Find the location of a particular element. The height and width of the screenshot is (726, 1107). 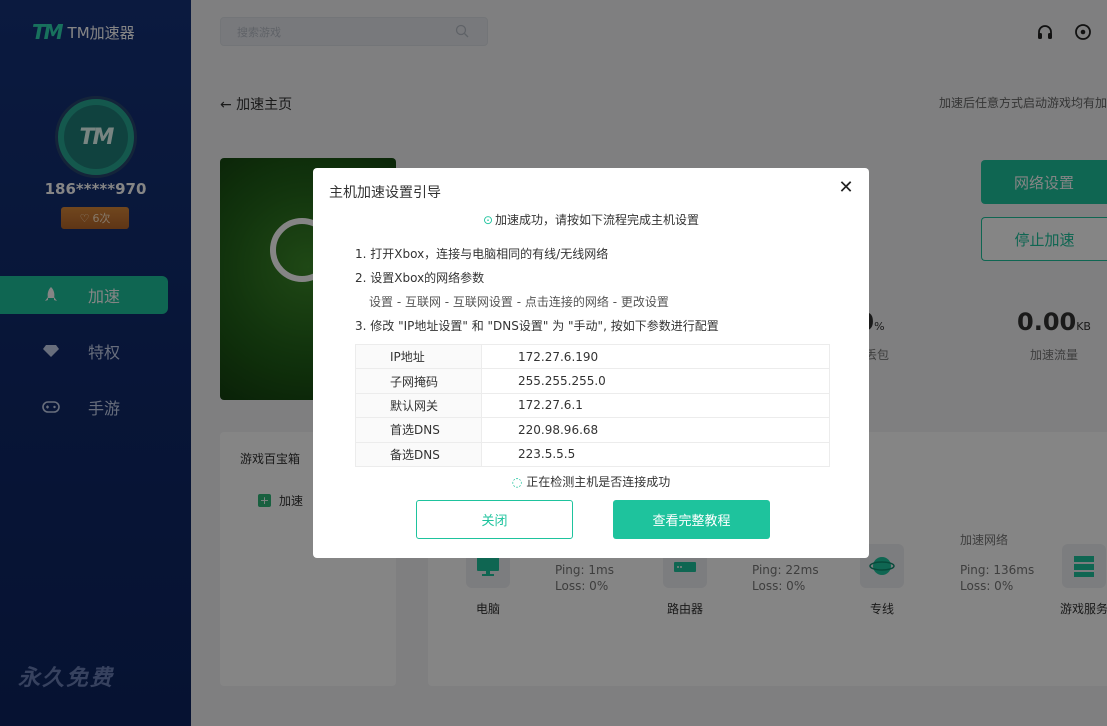

param-key: 子网掩码 is located at coordinates (418, 381).